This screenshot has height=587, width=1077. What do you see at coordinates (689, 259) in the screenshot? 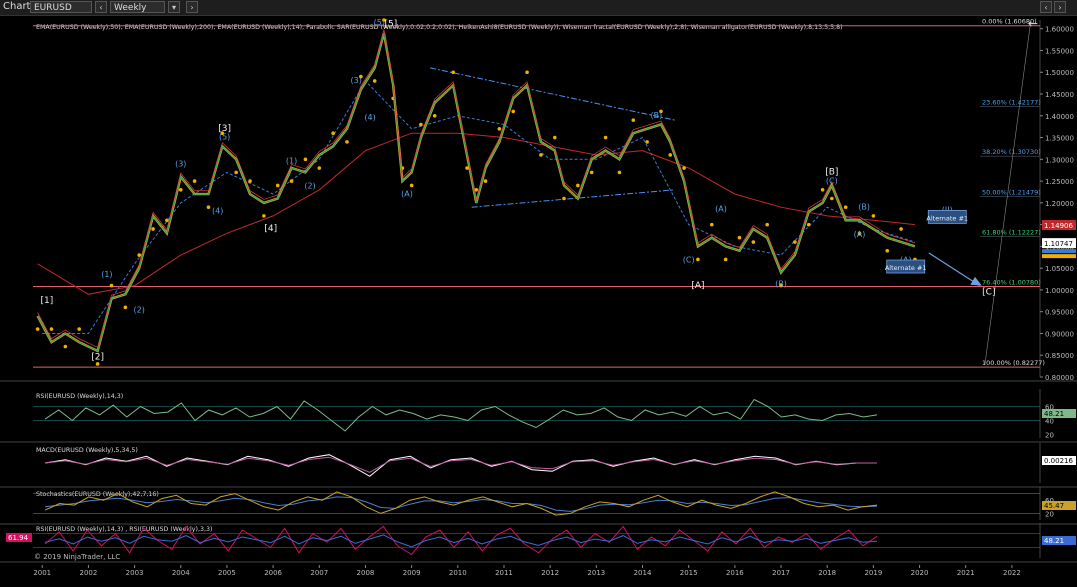
I see `wave-label: (C)` at bounding box center [689, 259].